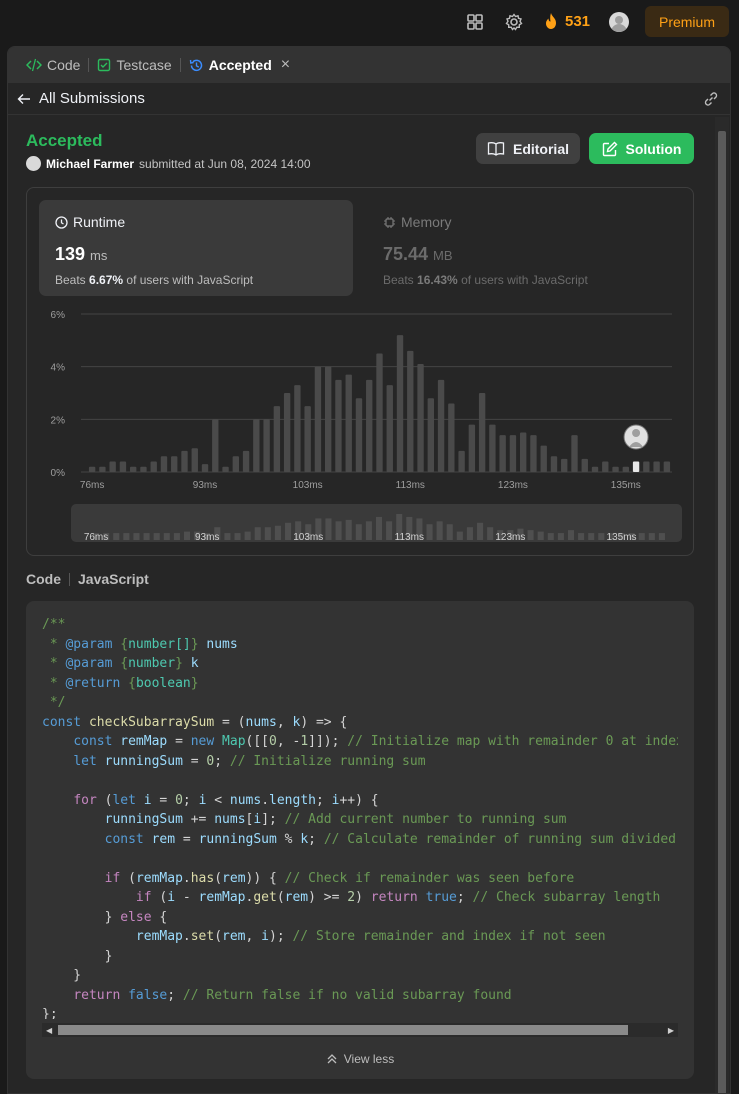  What do you see at coordinates (58, 420) in the screenshot?
I see `chart-y-tick-label: 2%` at bounding box center [58, 420].